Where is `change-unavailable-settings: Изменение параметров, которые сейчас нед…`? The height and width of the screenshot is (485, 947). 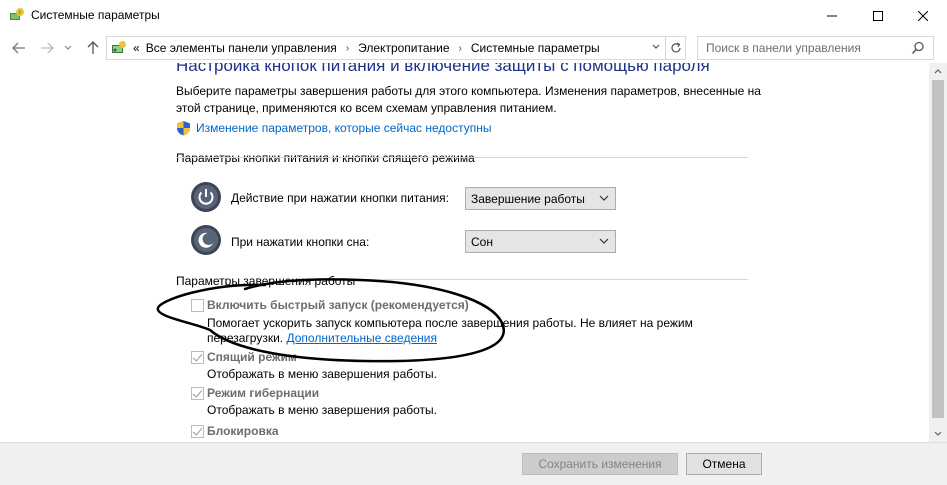
change-unavailable-settings: Изменение параметров, которые сейчас нед… is located at coordinates (334, 128).